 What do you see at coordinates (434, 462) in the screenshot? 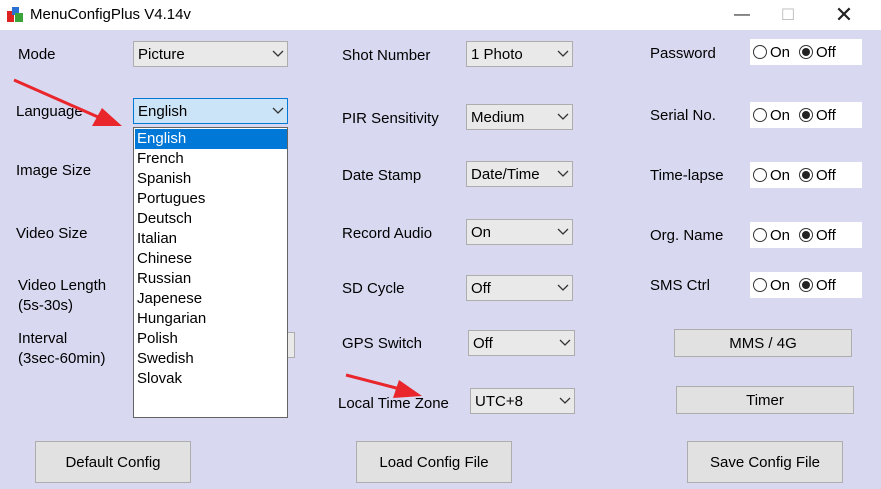
I see `load-config-button: Load Config File` at bounding box center [434, 462].